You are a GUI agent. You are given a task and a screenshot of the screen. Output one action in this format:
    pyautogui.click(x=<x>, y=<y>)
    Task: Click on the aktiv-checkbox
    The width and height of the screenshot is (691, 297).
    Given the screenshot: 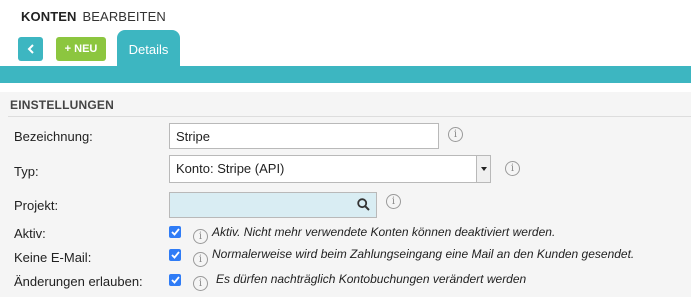 What is the action you would take?
    pyautogui.click(x=175, y=232)
    